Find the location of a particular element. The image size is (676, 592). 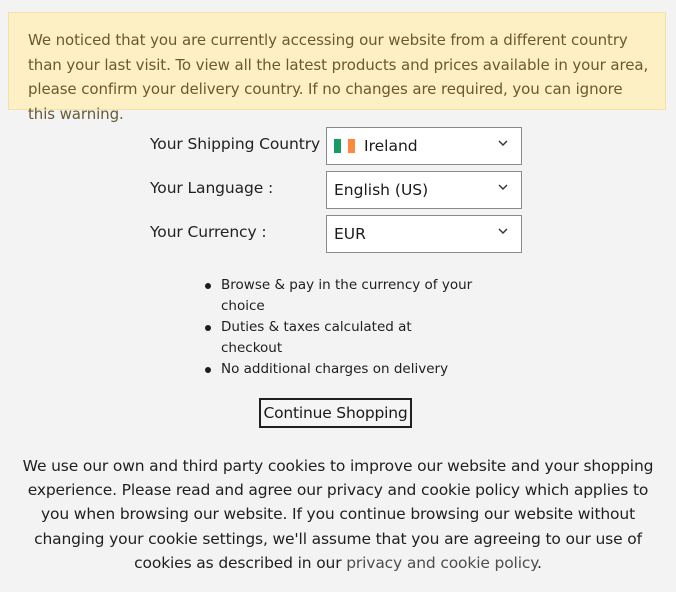

language-select: English (US) is located at coordinates (424, 190).